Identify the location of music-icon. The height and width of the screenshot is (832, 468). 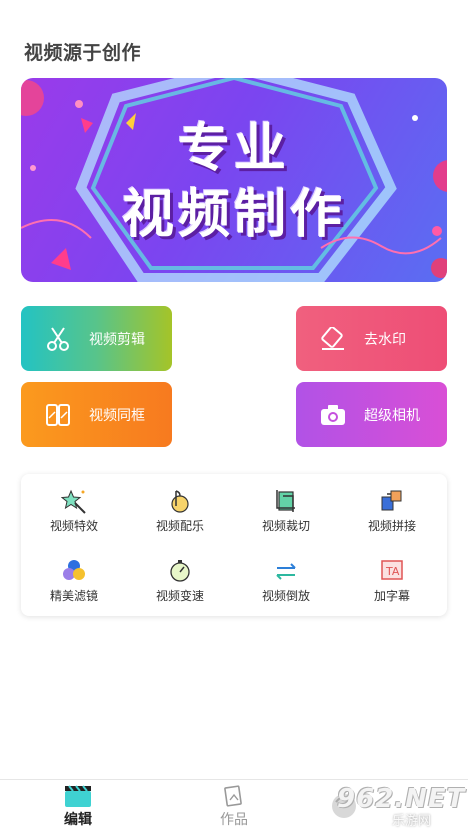
(180, 501).